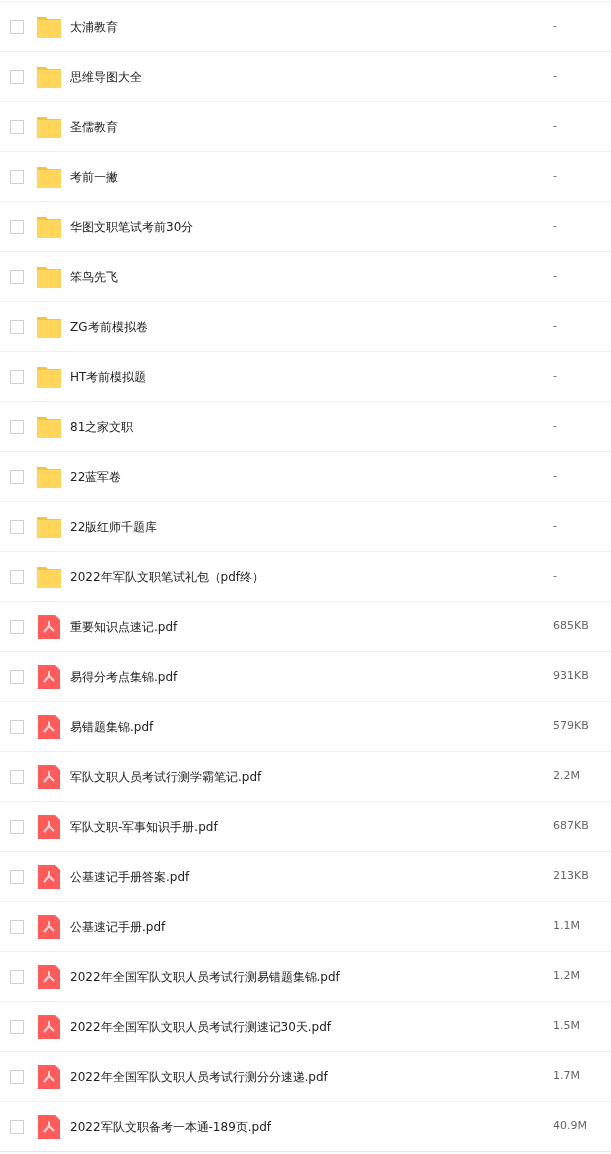 The width and height of the screenshot is (611, 1154). What do you see at coordinates (96, 476) in the screenshot?
I see `file-name: 22蓝军卷` at bounding box center [96, 476].